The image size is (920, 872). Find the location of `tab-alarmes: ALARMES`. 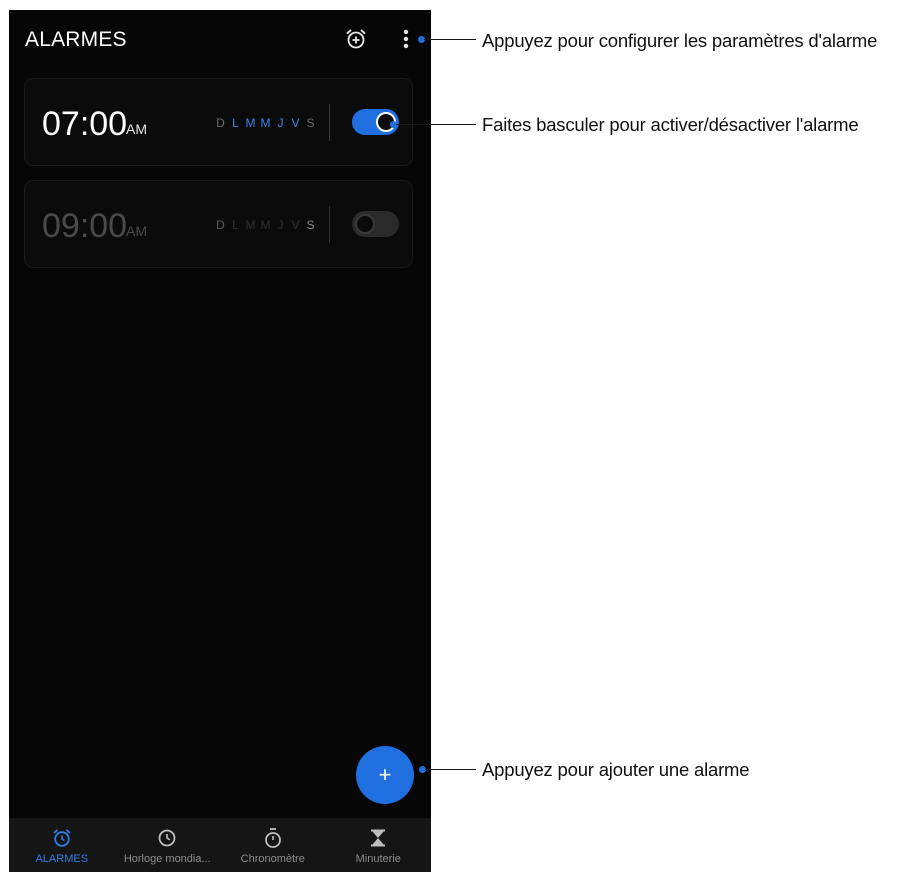

tab-alarmes: ALARMES is located at coordinates (62, 845).